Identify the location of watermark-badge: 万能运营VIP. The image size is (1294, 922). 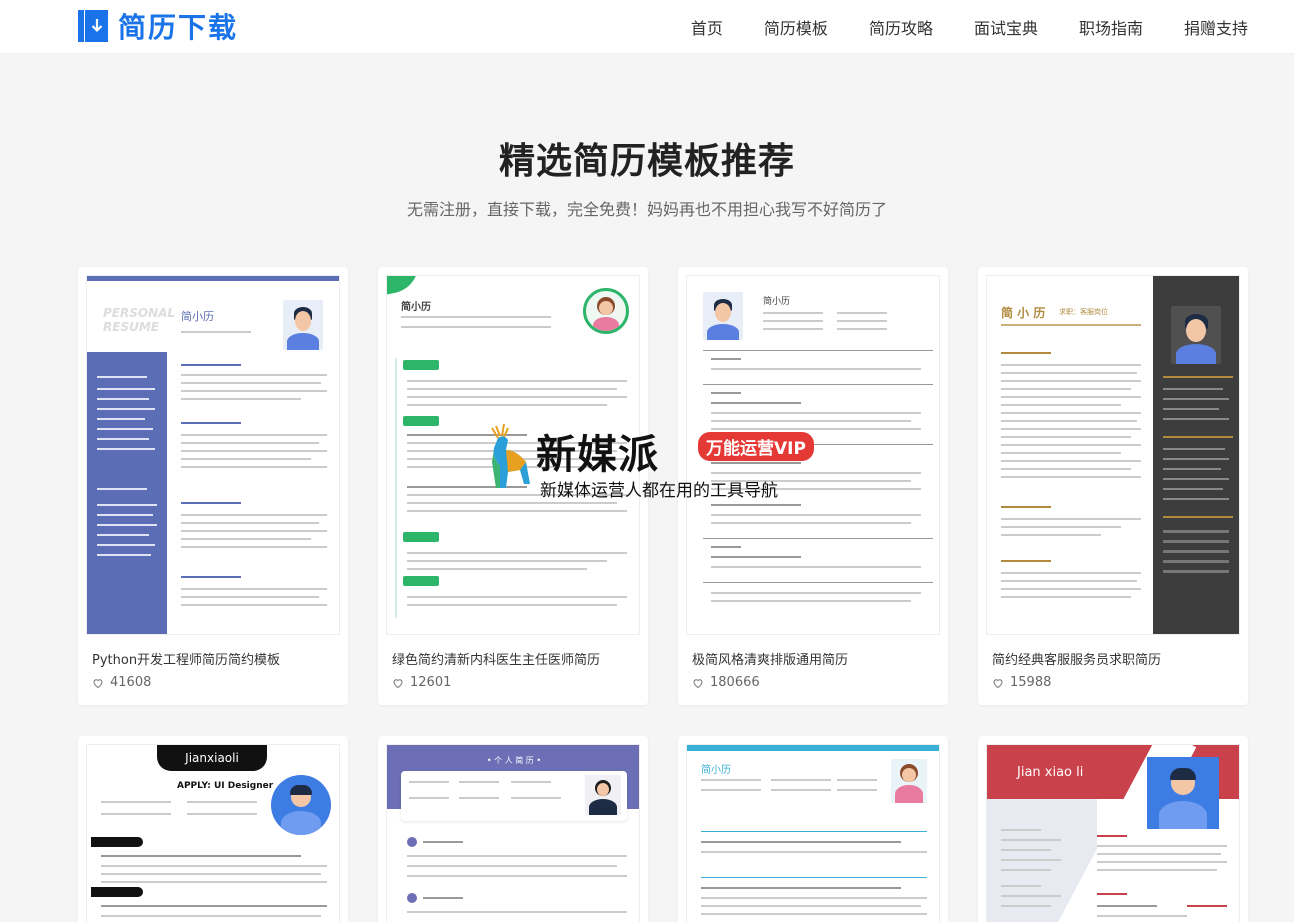
(756, 446).